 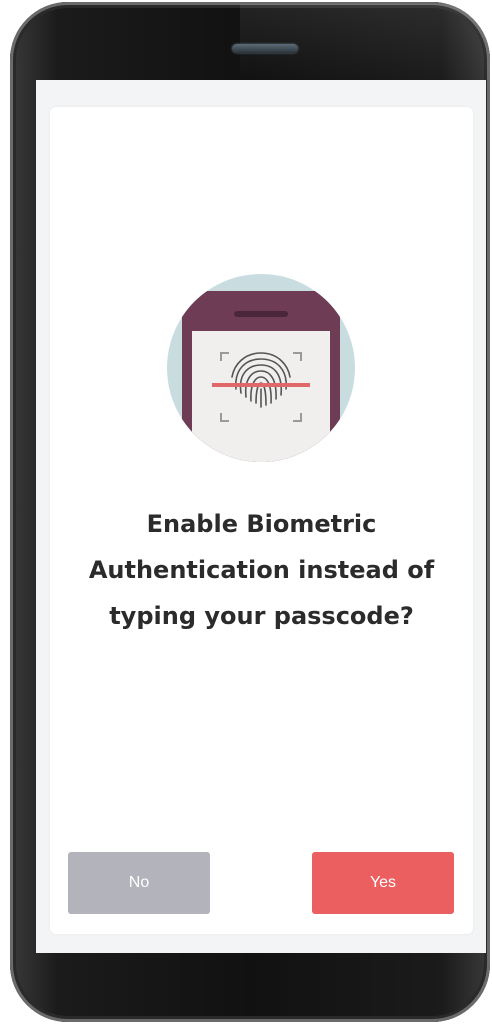 I want to click on no-button: No, so click(x=139, y=883).